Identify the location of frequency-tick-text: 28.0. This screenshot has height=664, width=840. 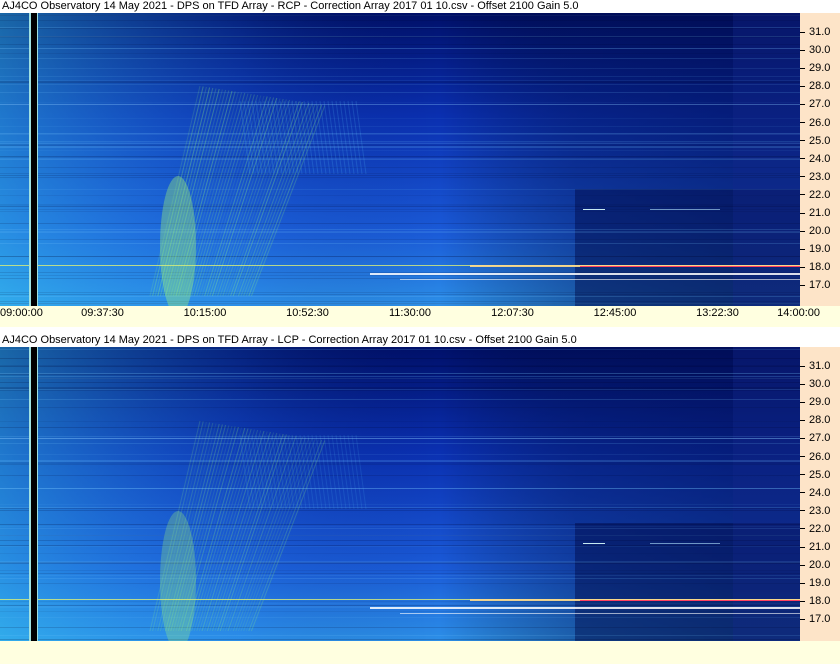
(820, 420).